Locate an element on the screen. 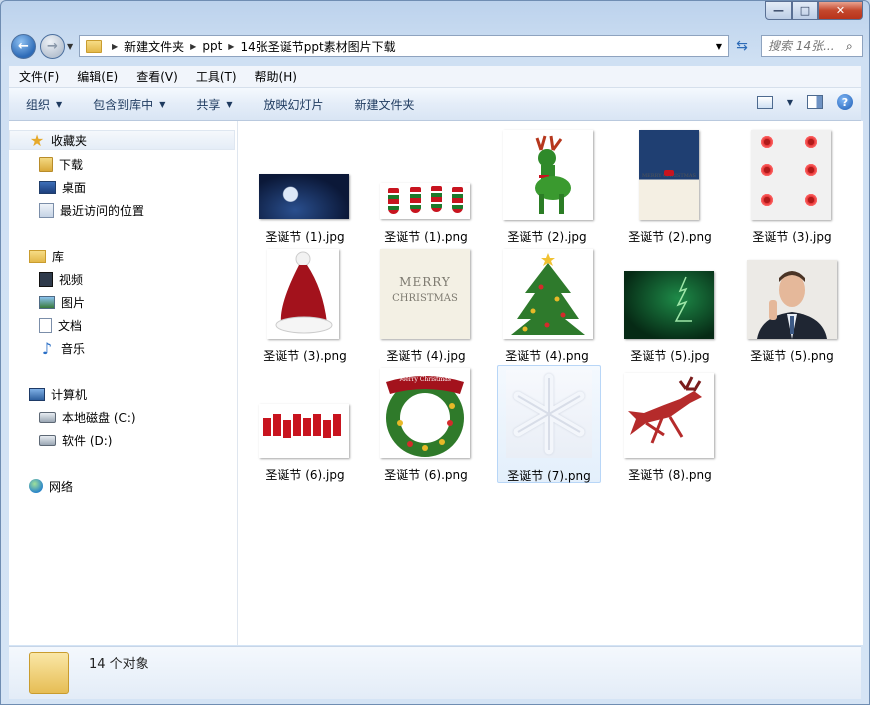  nav-music: ♪ 音乐 is located at coordinates (62, 348).